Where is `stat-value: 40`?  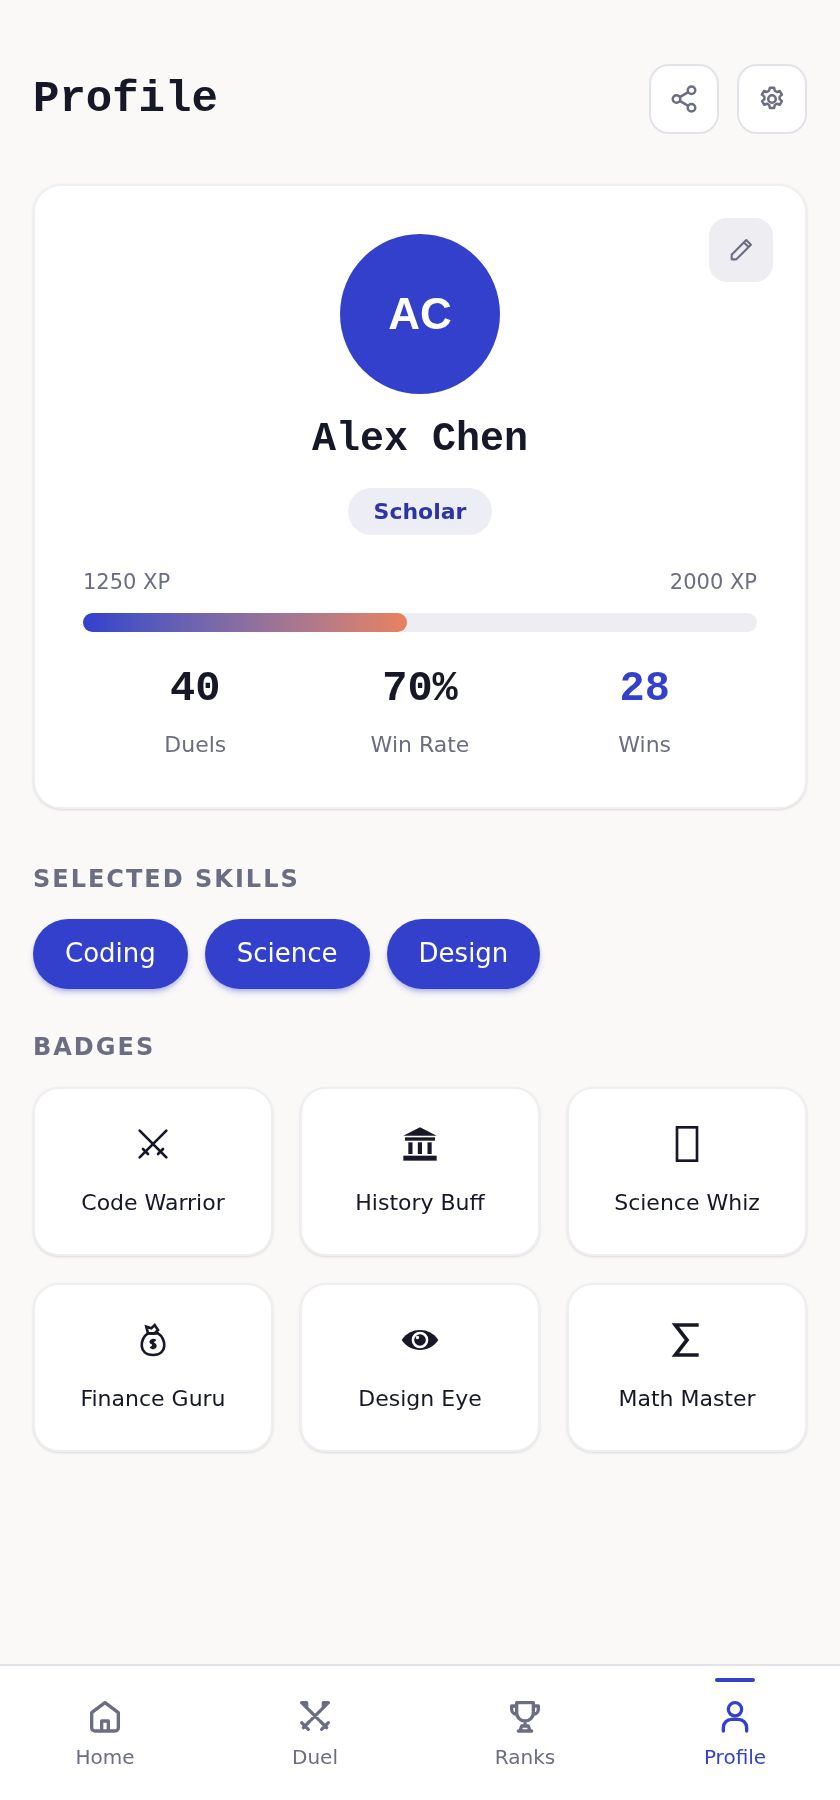
stat-value: 40 is located at coordinates (195, 688).